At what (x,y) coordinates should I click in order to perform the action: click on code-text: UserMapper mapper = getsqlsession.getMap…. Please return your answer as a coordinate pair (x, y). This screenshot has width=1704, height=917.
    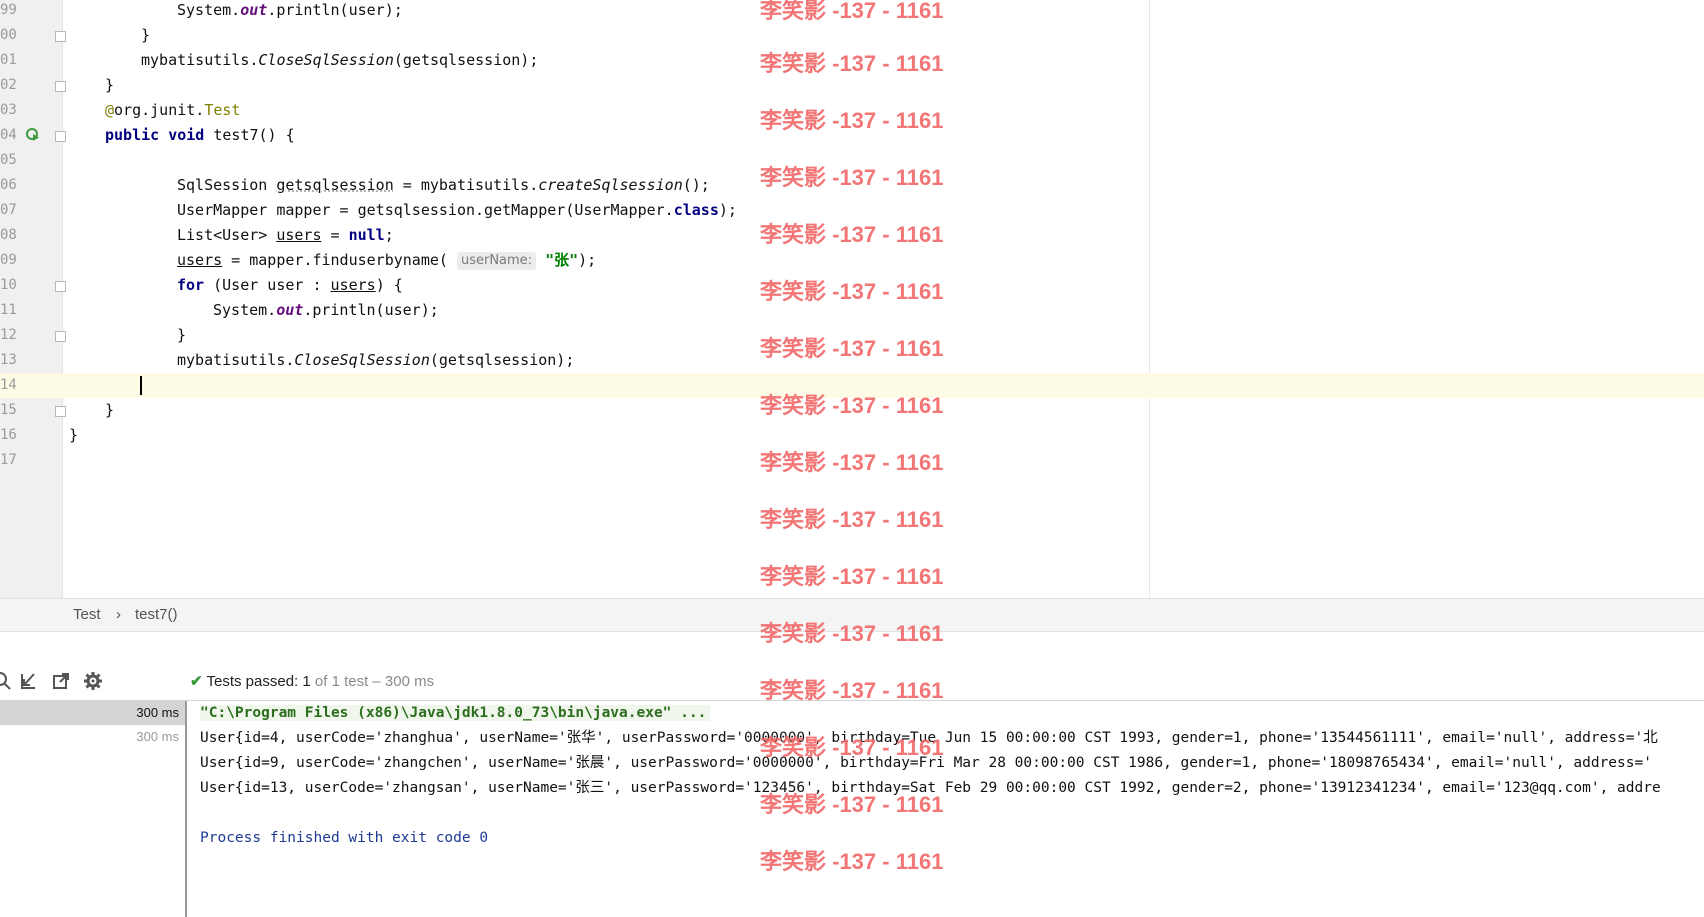
    Looking at the image, I should click on (457, 210).